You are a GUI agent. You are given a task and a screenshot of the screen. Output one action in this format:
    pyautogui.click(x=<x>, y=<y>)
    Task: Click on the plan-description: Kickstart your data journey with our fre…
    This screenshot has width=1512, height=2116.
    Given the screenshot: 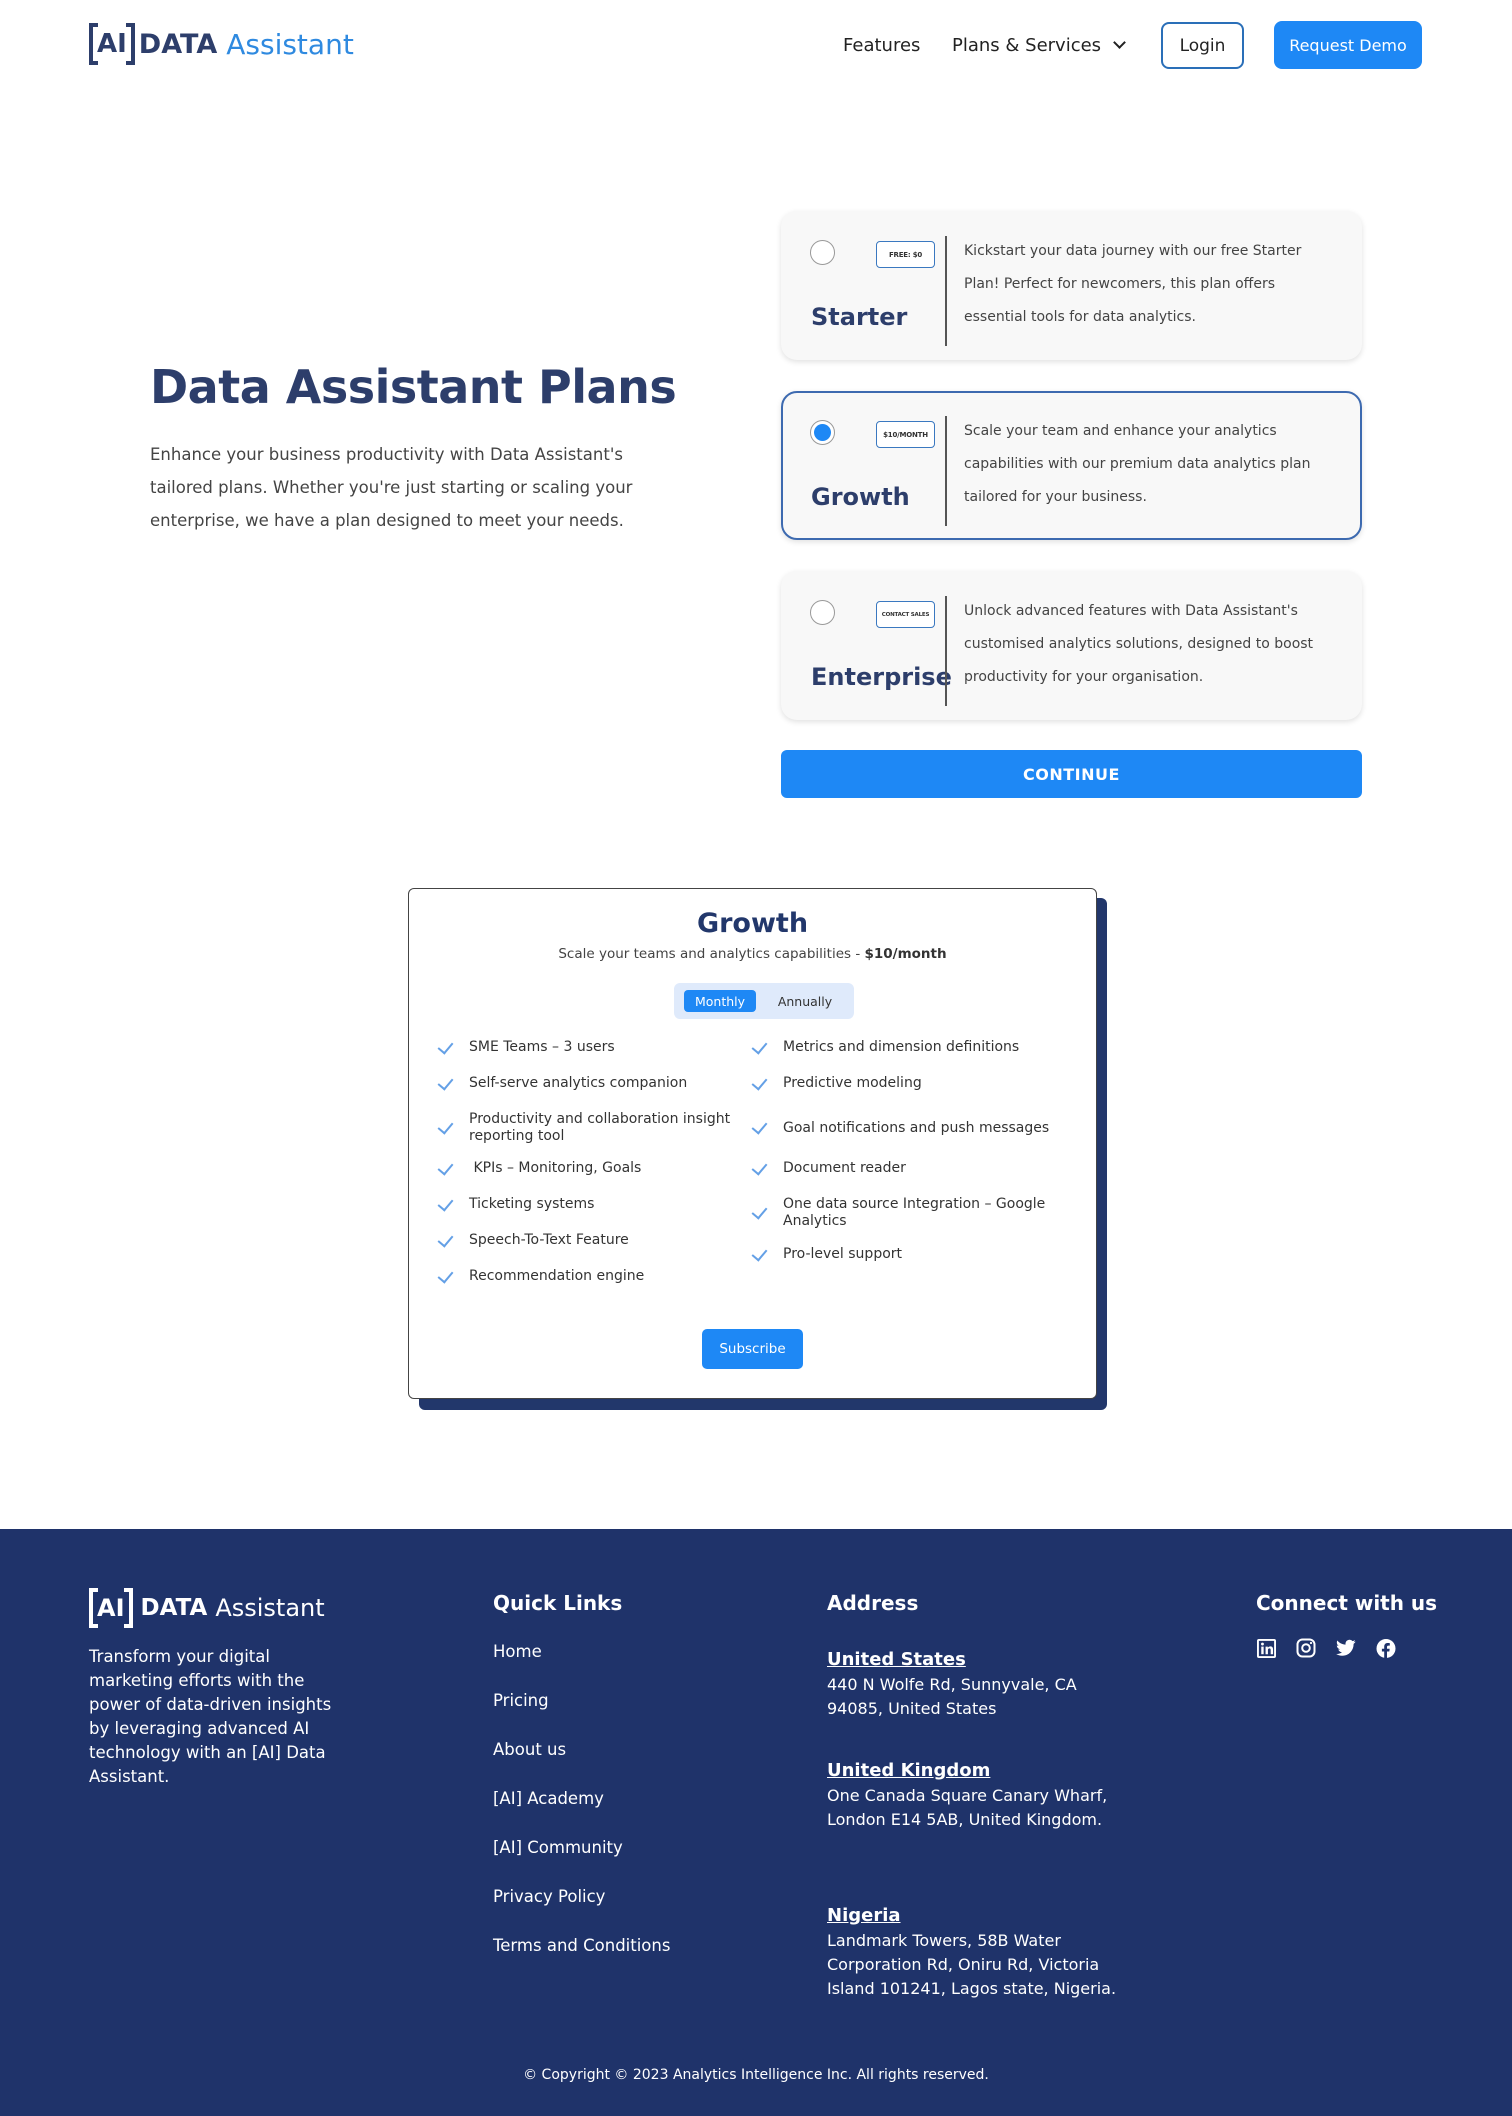 What is the action you would take?
    pyautogui.click(x=1133, y=284)
    